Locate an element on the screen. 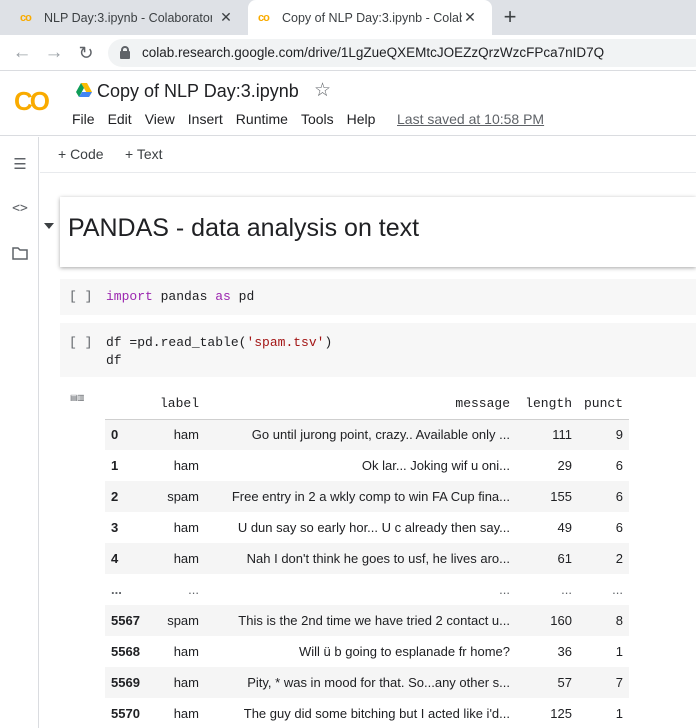  column-header: length is located at coordinates (547, 404).